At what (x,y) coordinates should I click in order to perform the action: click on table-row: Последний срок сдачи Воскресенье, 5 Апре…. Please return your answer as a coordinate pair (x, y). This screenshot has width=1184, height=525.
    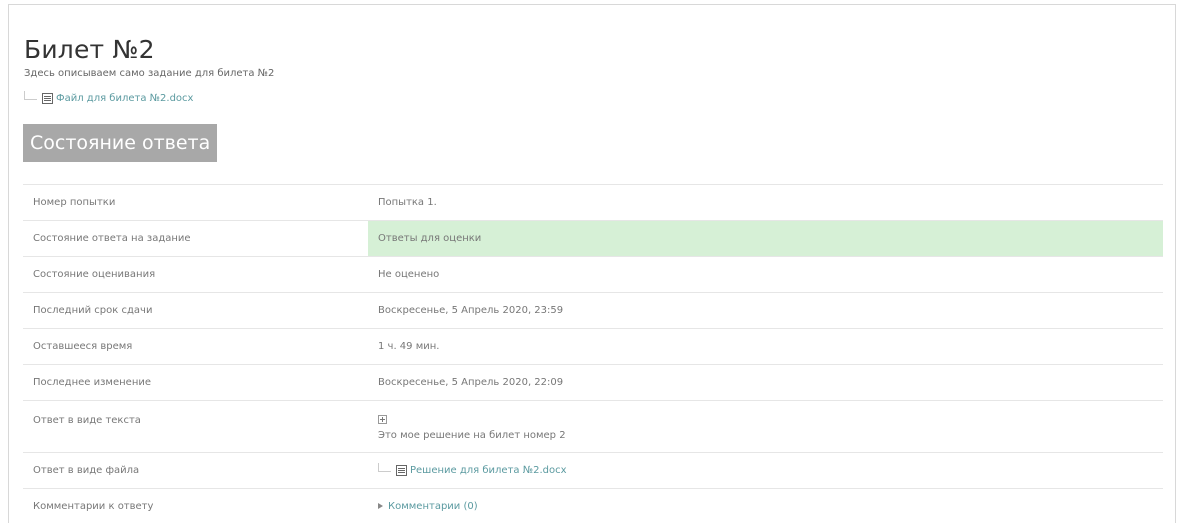
    Looking at the image, I should click on (593, 310).